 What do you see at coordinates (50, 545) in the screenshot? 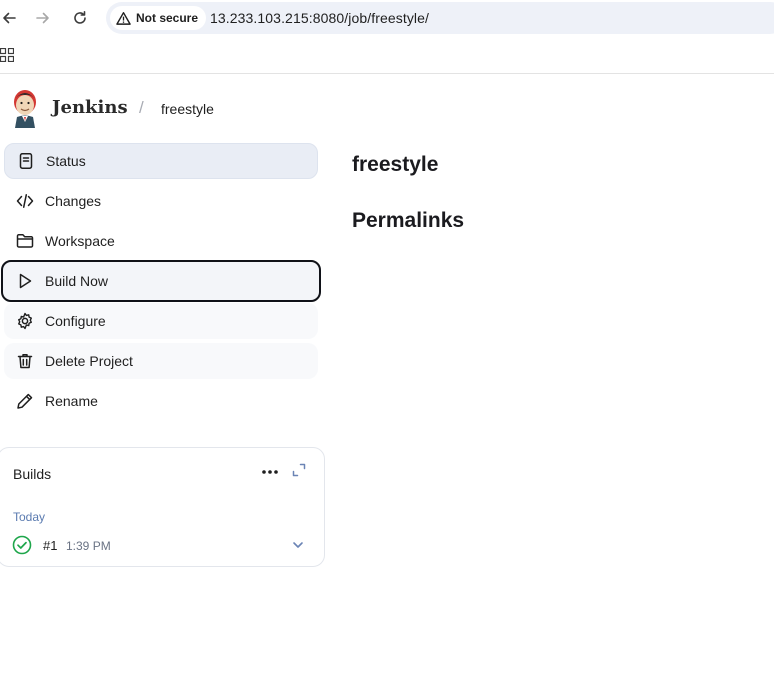
I see `build-number: #1` at bounding box center [50, 545].